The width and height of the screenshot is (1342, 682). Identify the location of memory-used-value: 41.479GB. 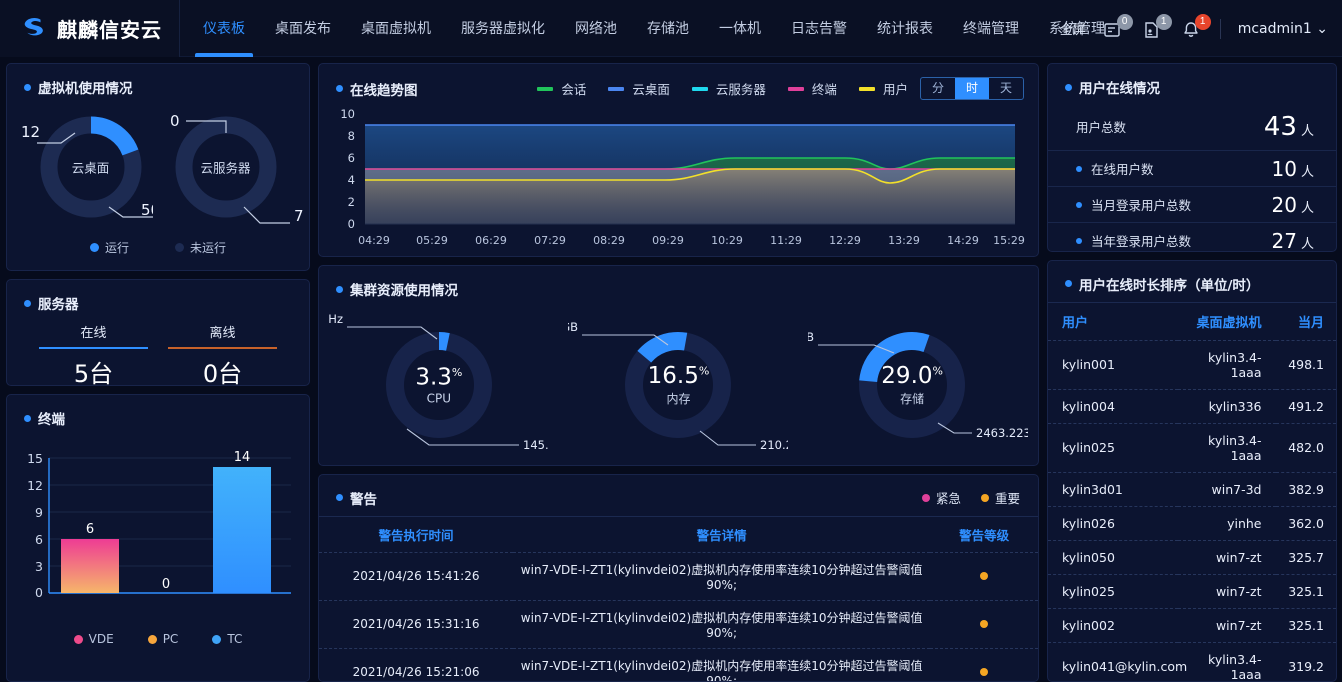
(573, 327).